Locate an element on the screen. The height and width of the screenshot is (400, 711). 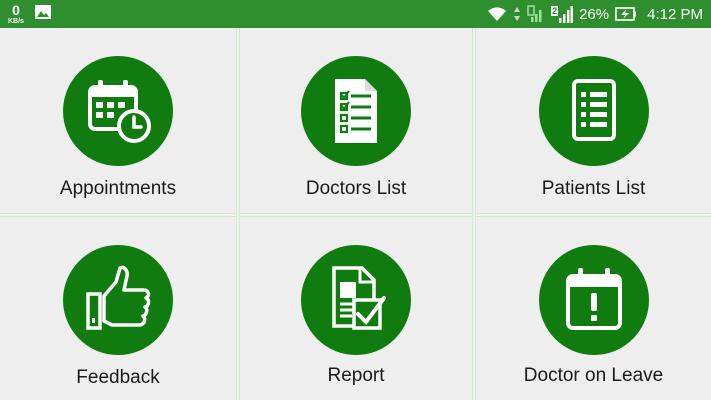
appointments-label: Appointments is located at coordinates (118, 188).